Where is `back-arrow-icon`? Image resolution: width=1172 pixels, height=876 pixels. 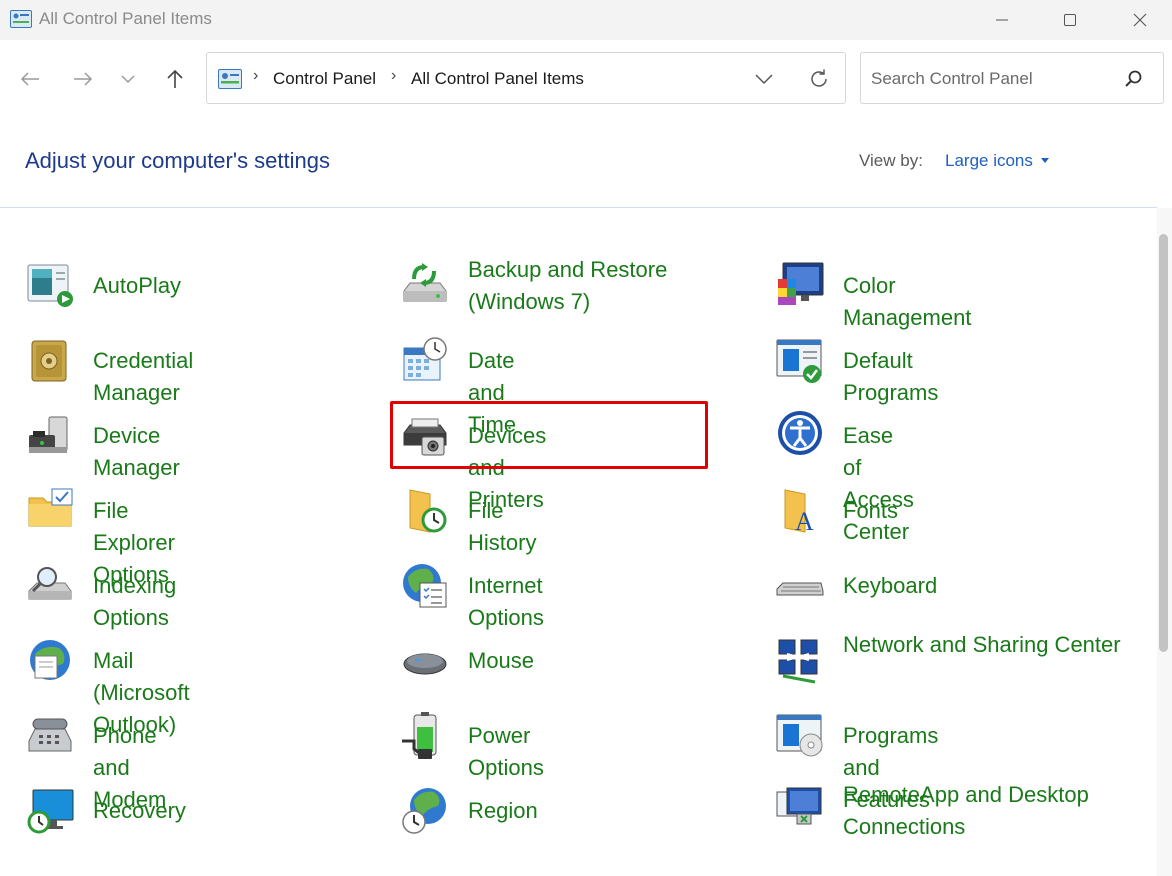
back-arrow-icon is located at coordinates (29, 79).